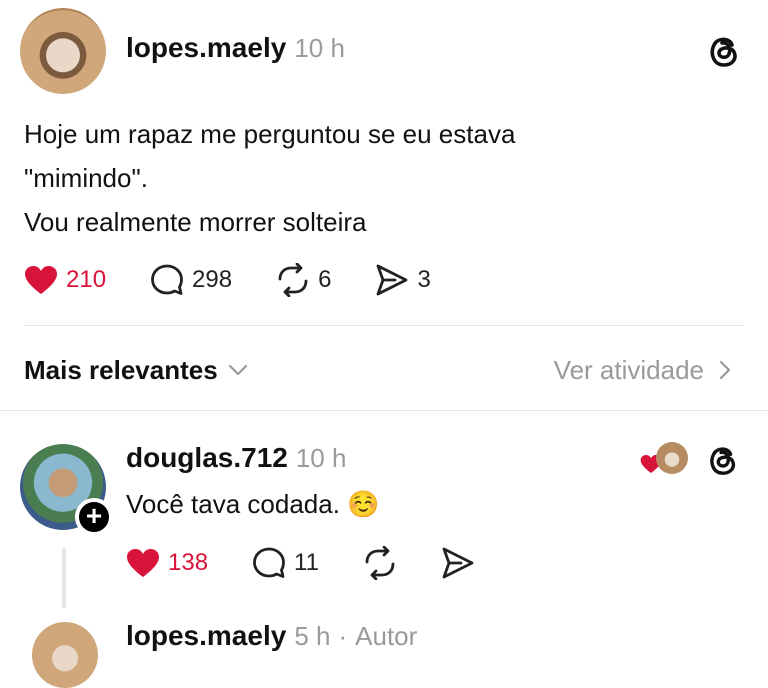 The image size is (768, 688). What do you see at coordinates (723, 460) in the screenshot?
I see `reply-threads-icon` at bounding box center [723, 460].